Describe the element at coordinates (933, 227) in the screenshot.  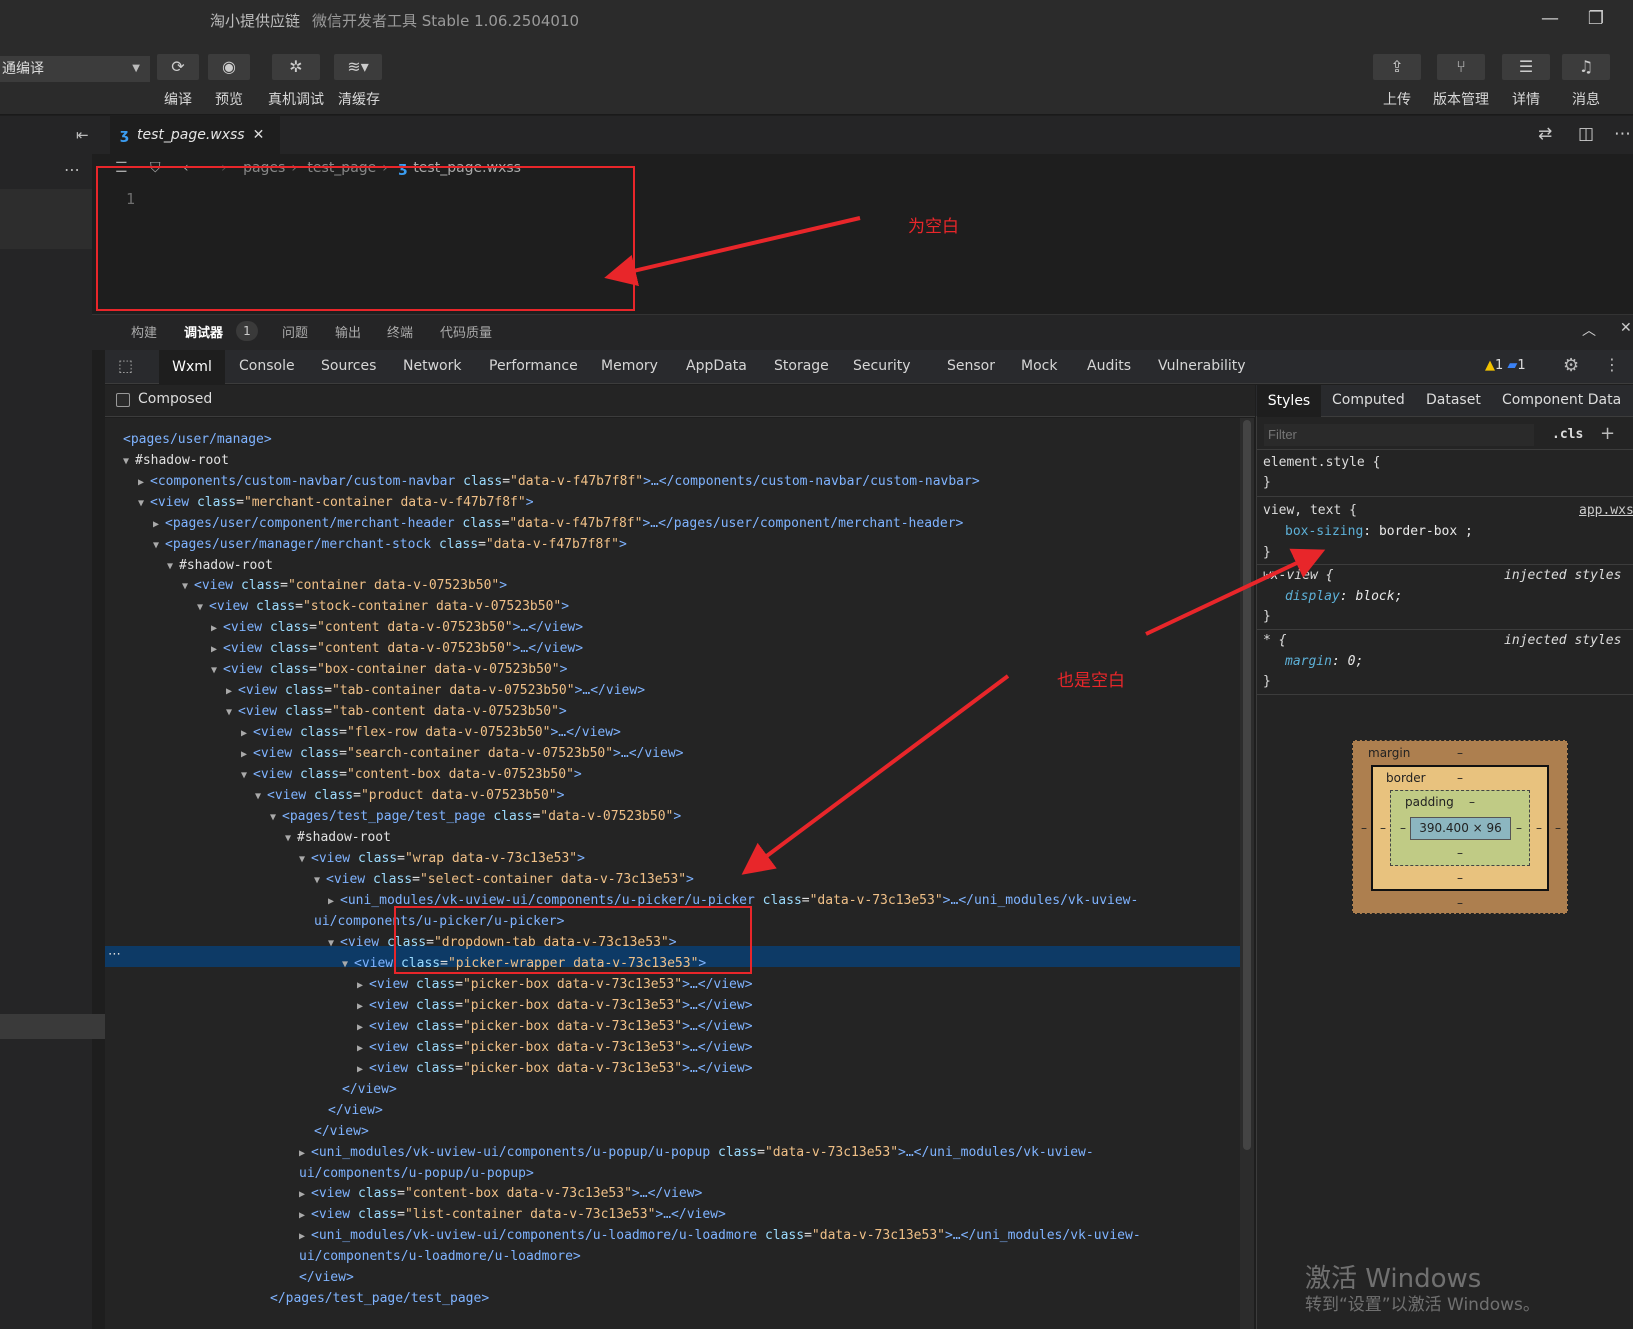
I see `annotation-note-blank: 为空白` at that location.